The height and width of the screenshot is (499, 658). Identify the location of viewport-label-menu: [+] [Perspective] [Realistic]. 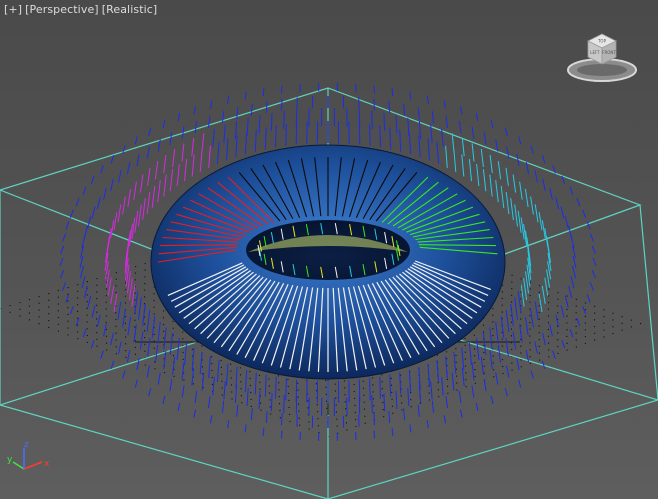
(80, 9).